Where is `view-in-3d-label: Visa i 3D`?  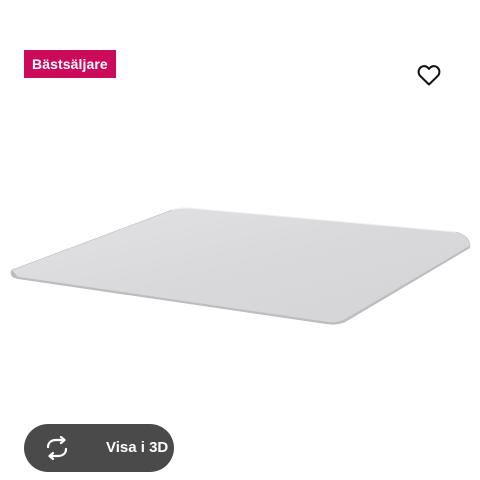 view-in-3d-label: Visa i 3D is located at coordinates (137, 447).